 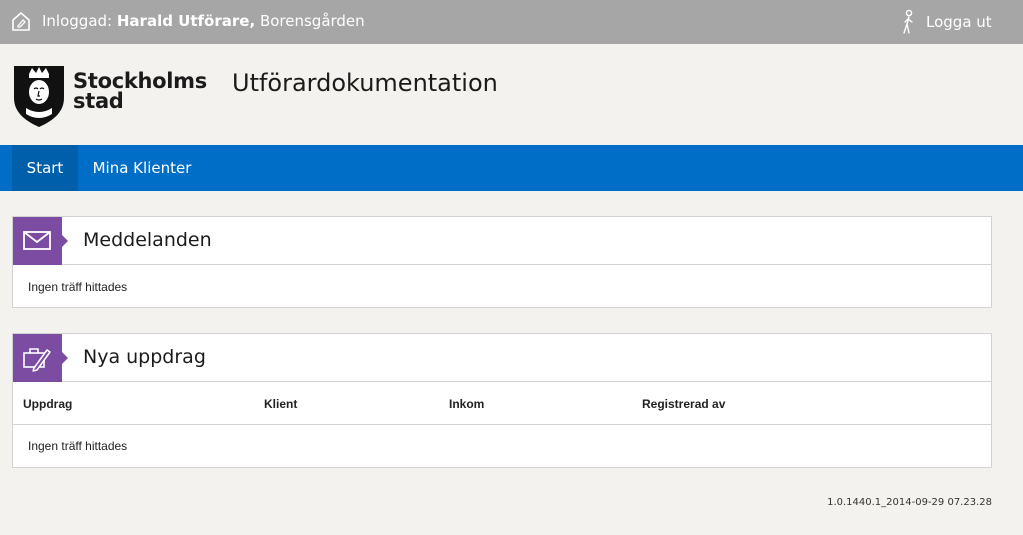 What do you see at coordinates (959, 22) in the screenshot?
I see `logout-label: Logga ut` at bounding box center [959, 22].